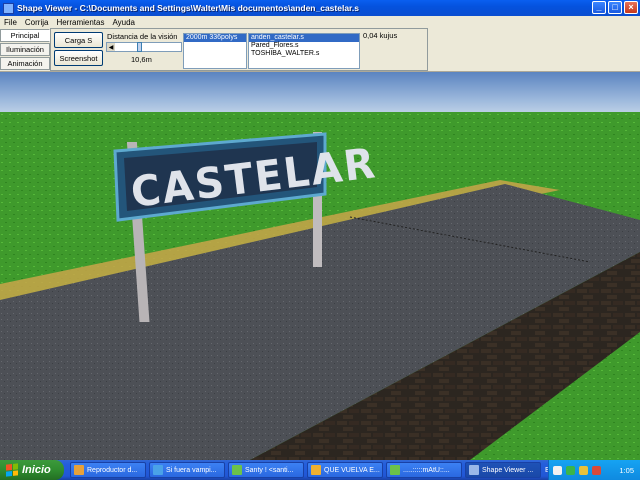  Describe the element at coordinates (474, 470) in the screenshot. I see `shape-viewer-icon` at that location.